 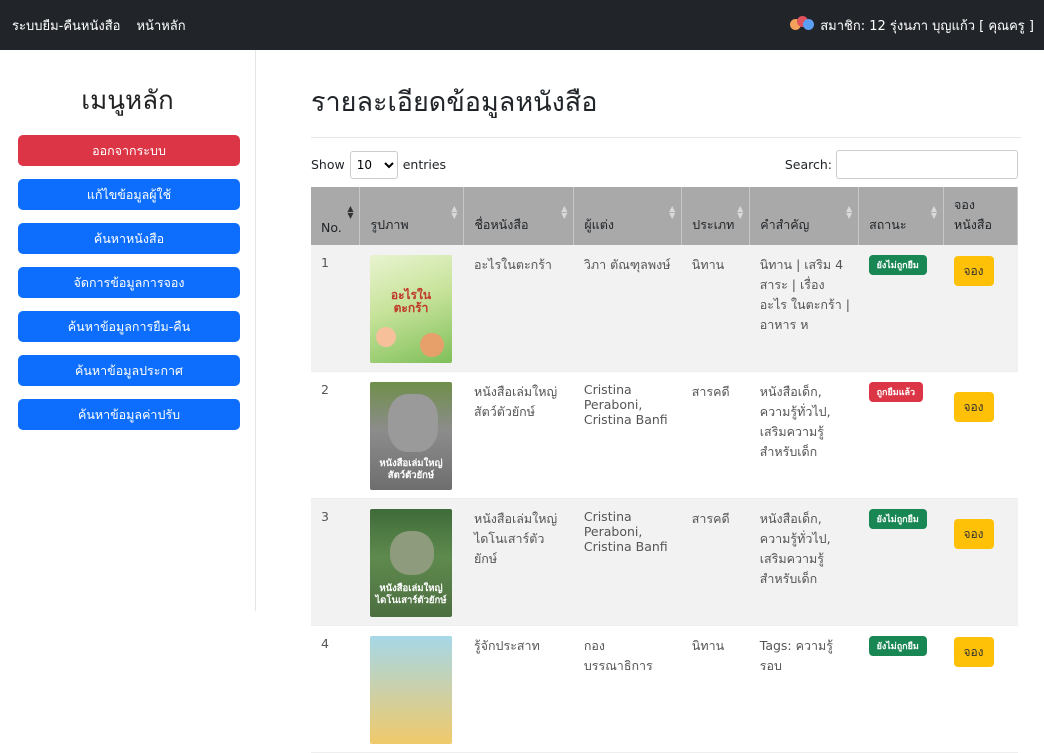 What do you see at coordinates (129, 150) in the screenshot?
I see `logout-button: ออกจากระบบ` at bounding box center [129, 150].